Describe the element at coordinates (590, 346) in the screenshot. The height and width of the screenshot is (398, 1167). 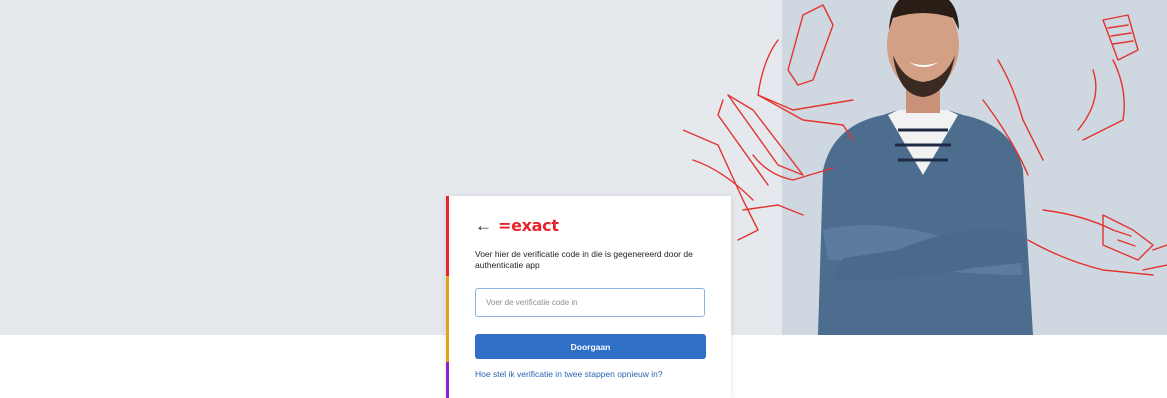
I see `continue-button: Doorgaan` at that location.